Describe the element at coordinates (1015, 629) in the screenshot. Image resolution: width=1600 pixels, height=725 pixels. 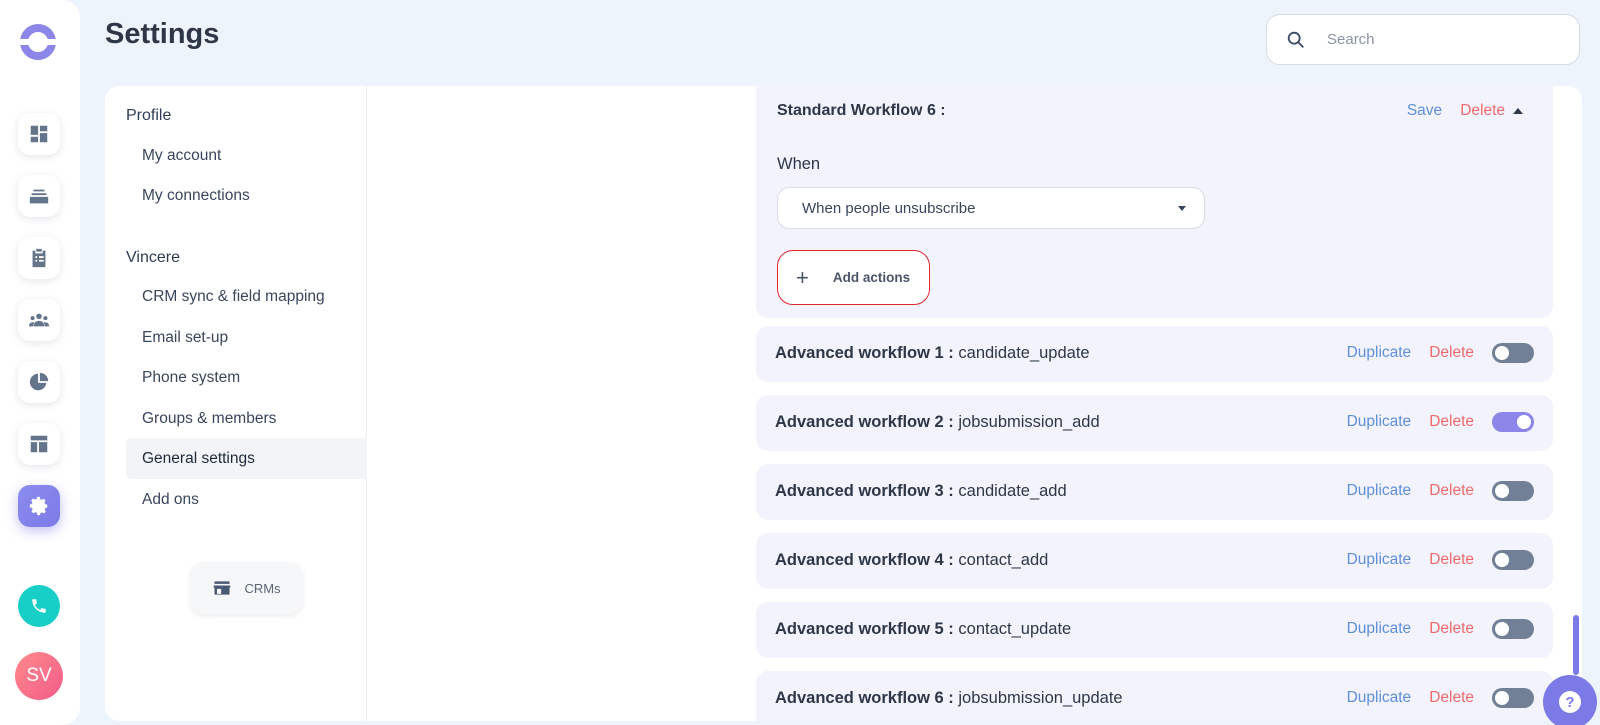
I see `workflow-event: contact_update` at that location.